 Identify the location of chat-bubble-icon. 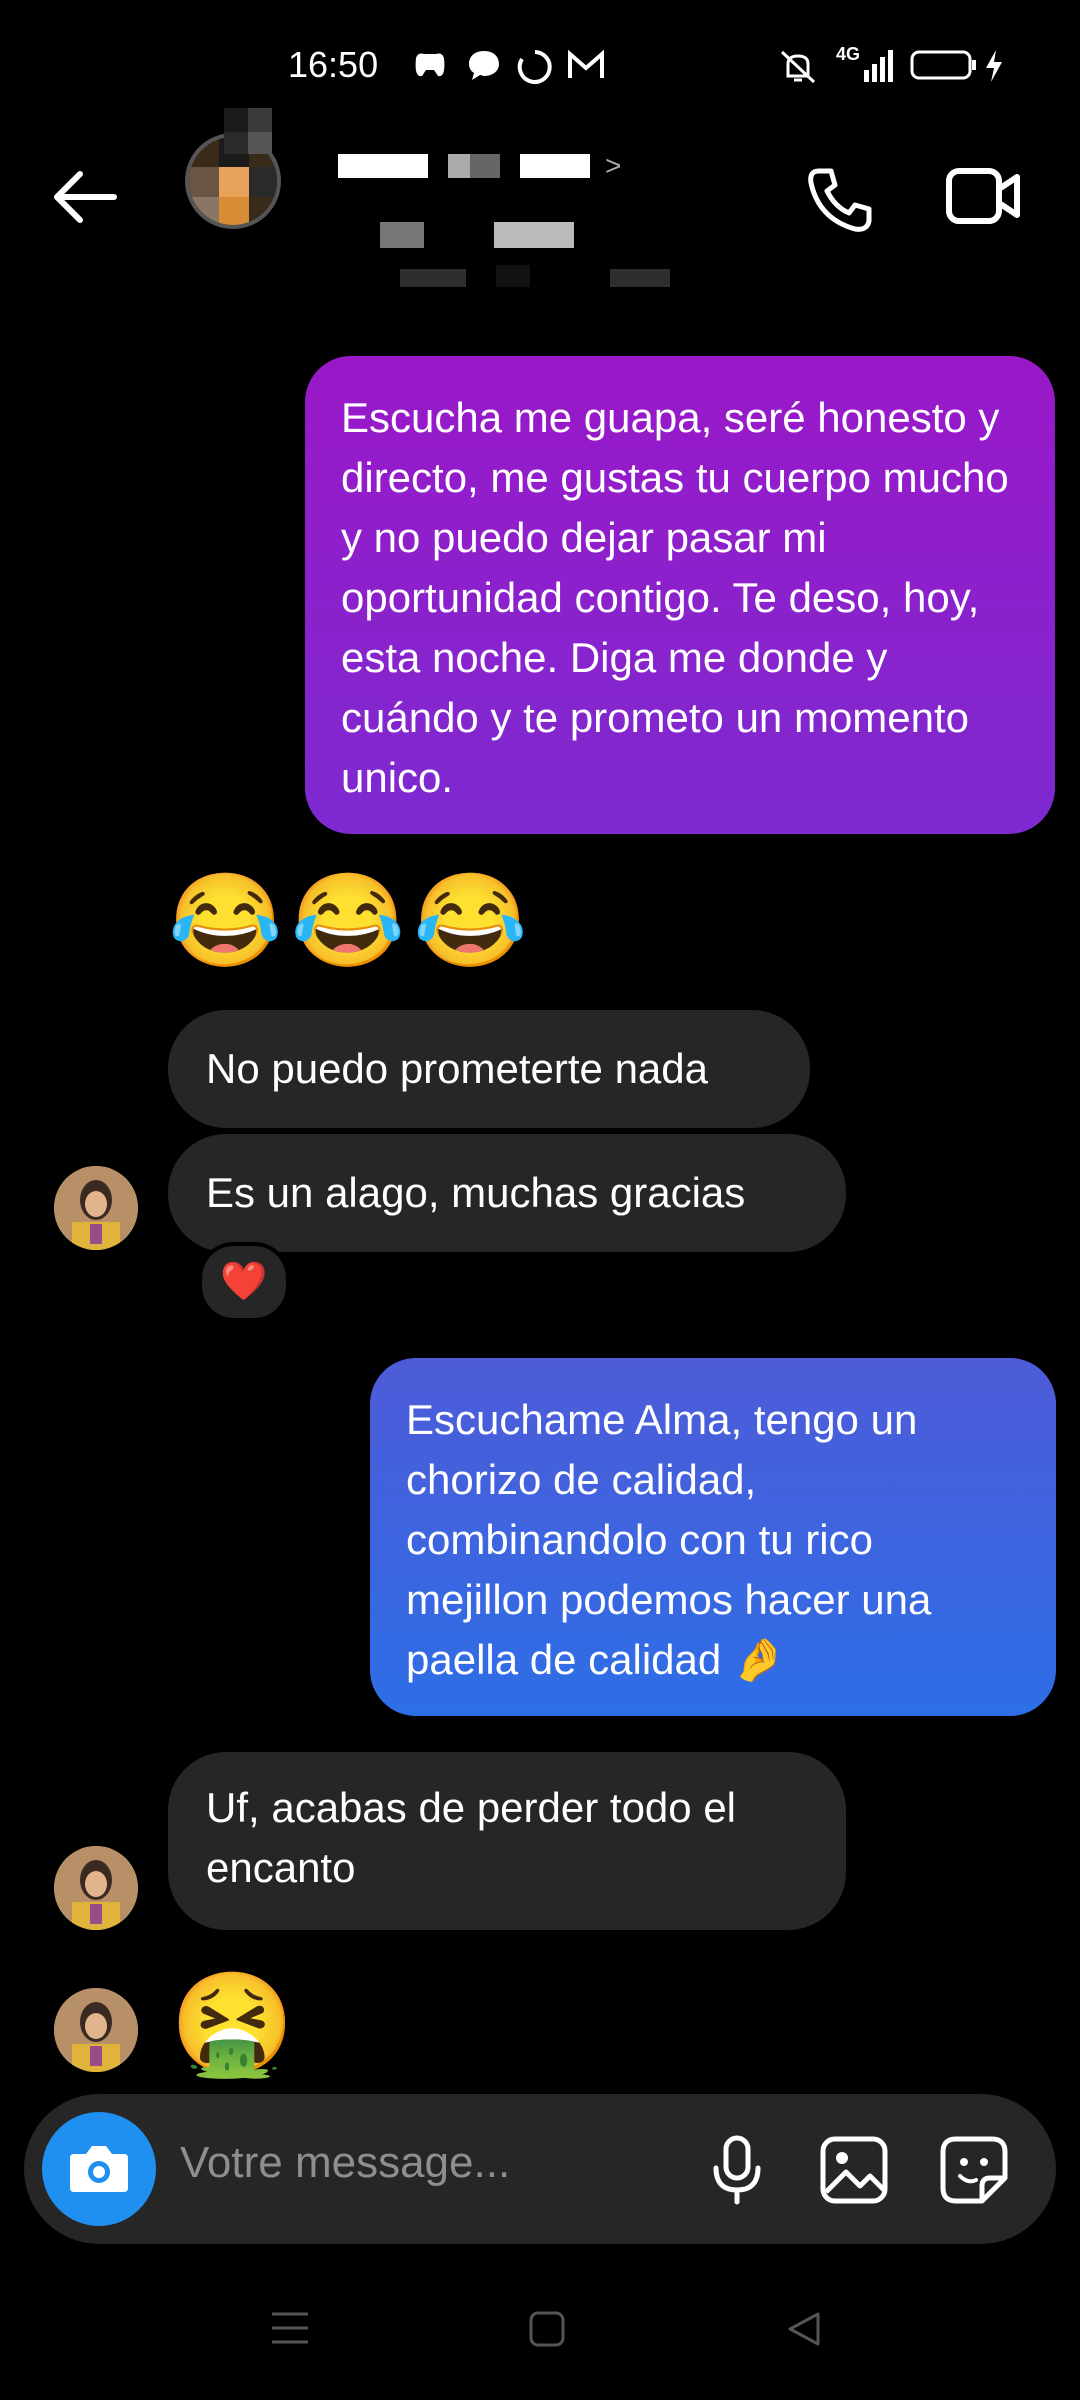
(484, 65).